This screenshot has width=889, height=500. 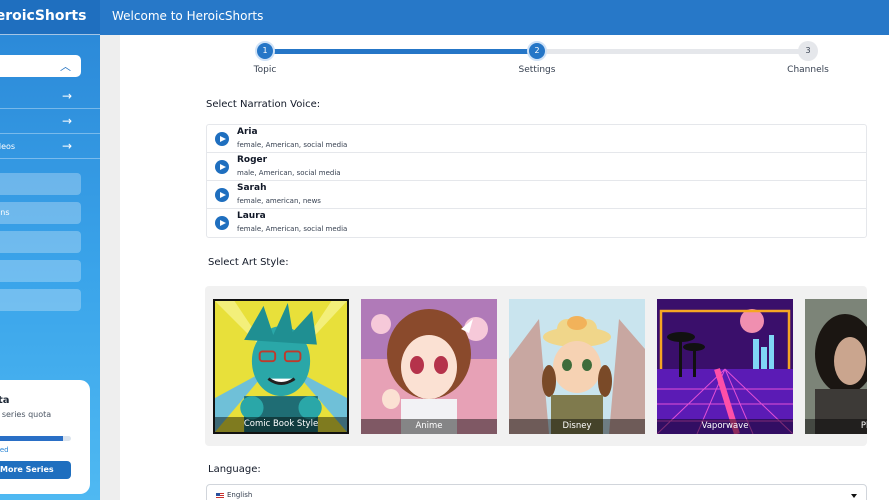 I want to click on art-style-comic-book: Comic Book Style, so click(x=281, y=366).